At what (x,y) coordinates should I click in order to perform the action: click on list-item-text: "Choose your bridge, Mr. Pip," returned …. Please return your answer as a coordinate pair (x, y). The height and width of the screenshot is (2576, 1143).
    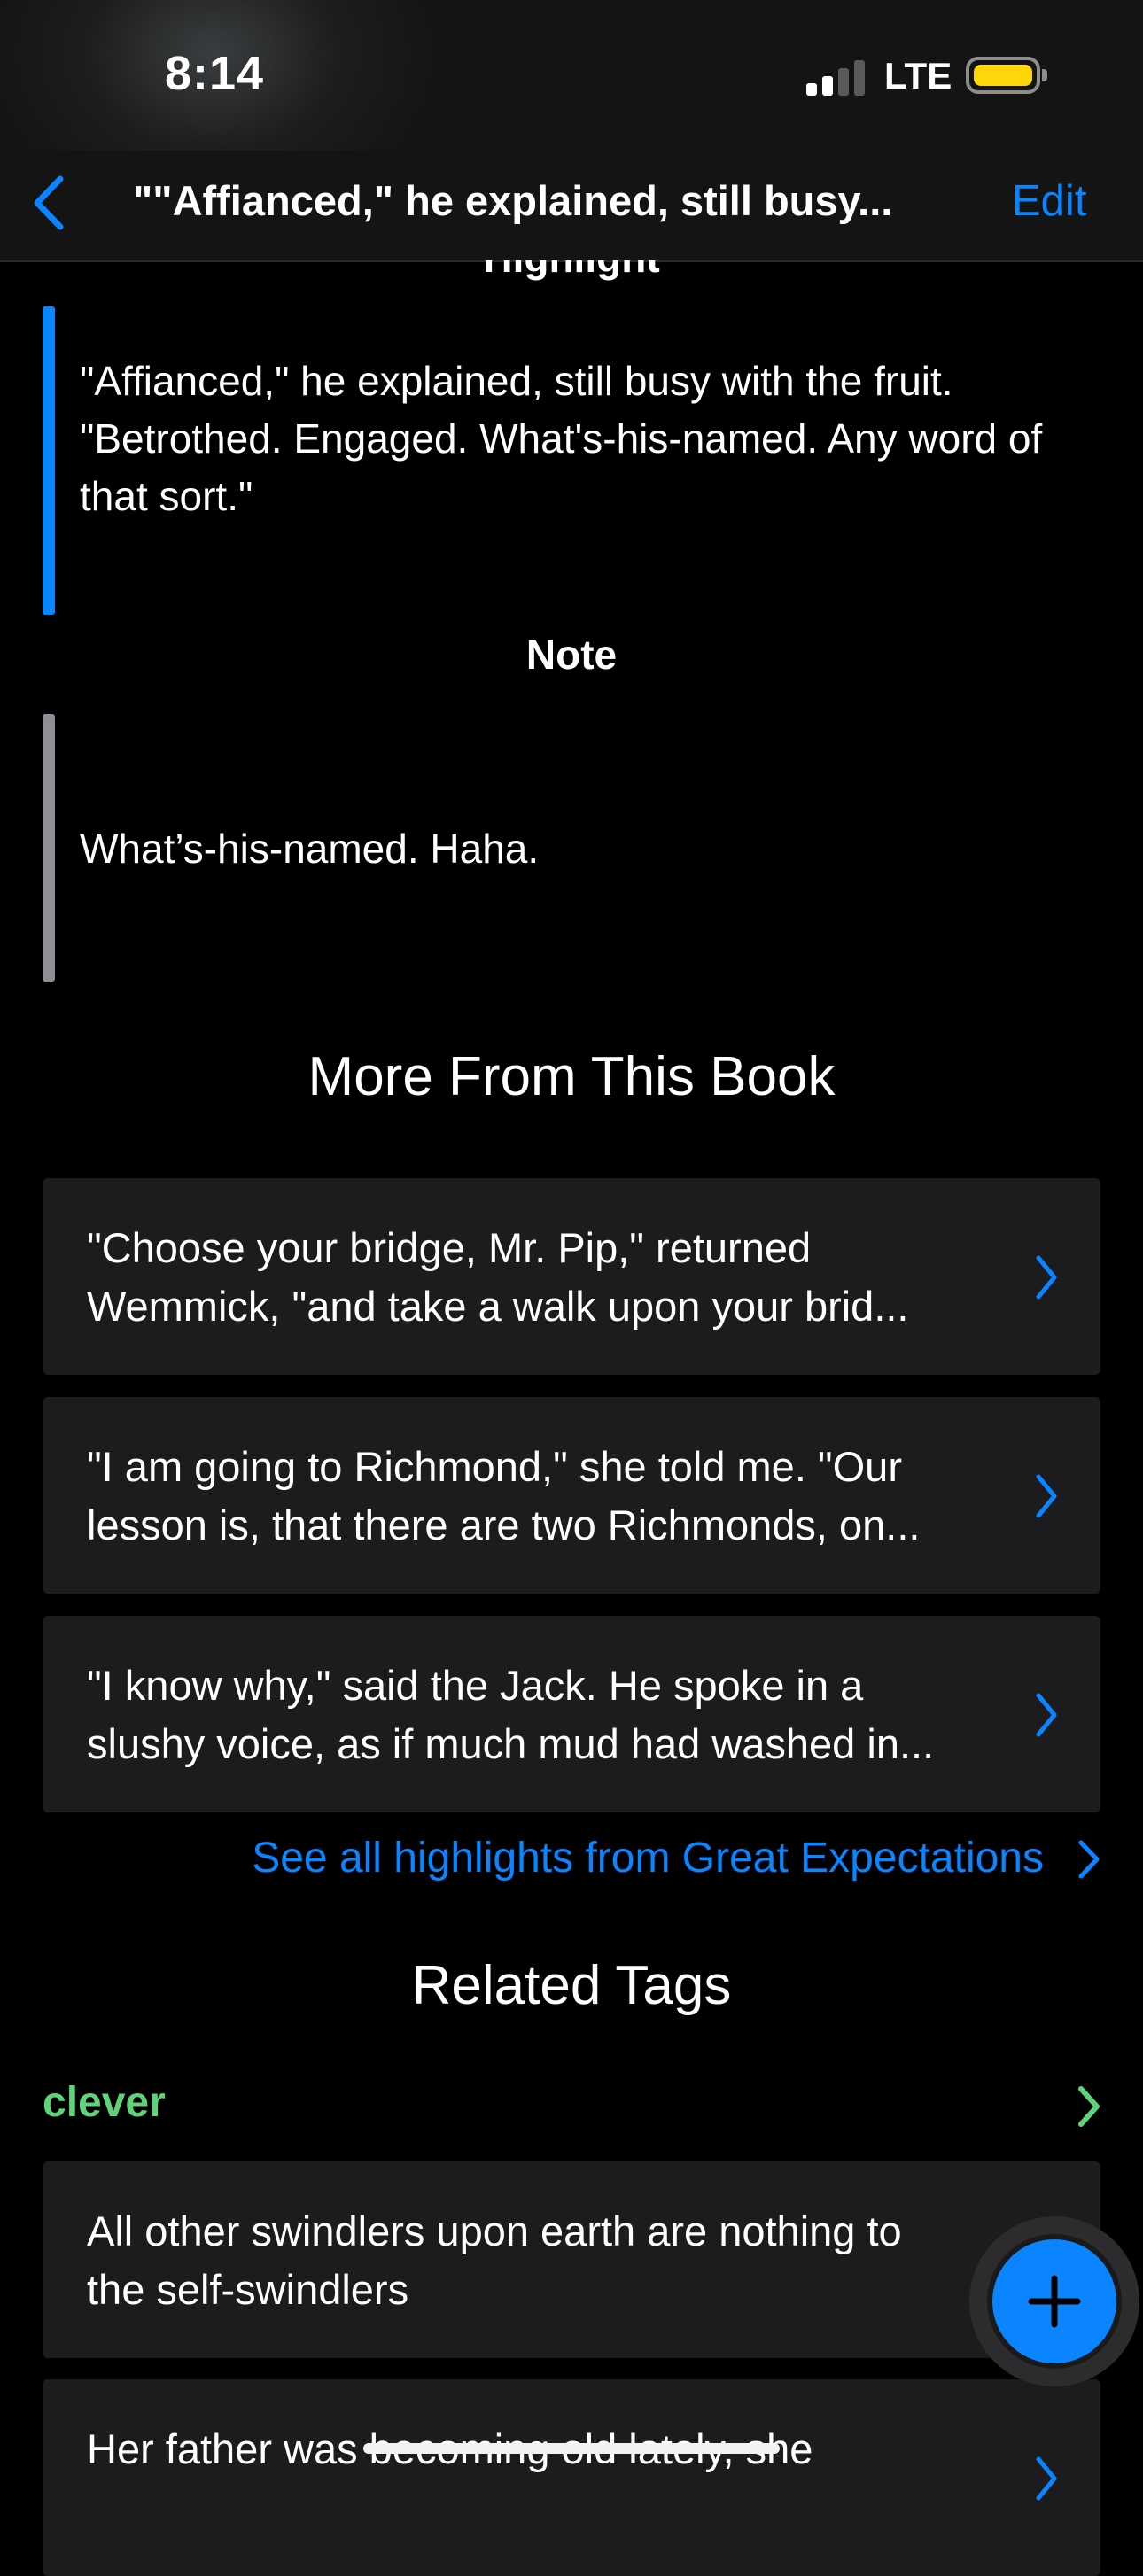
    Looking at the image, I should click on (498, 1277).